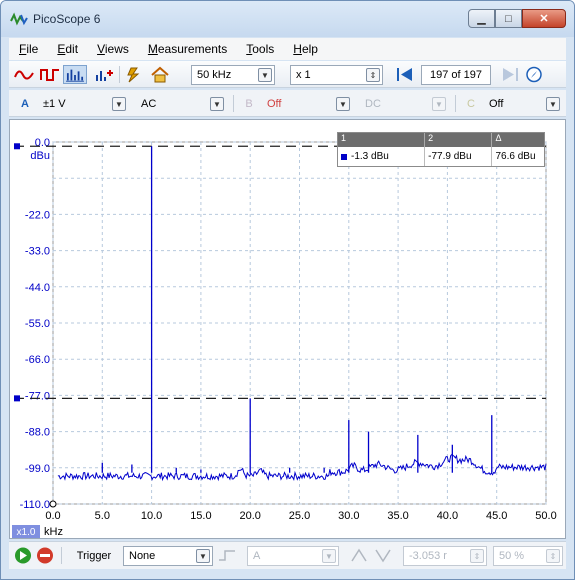 The image size is (575, 580). I want to click on channel-b-options: B, so click(249, 103).